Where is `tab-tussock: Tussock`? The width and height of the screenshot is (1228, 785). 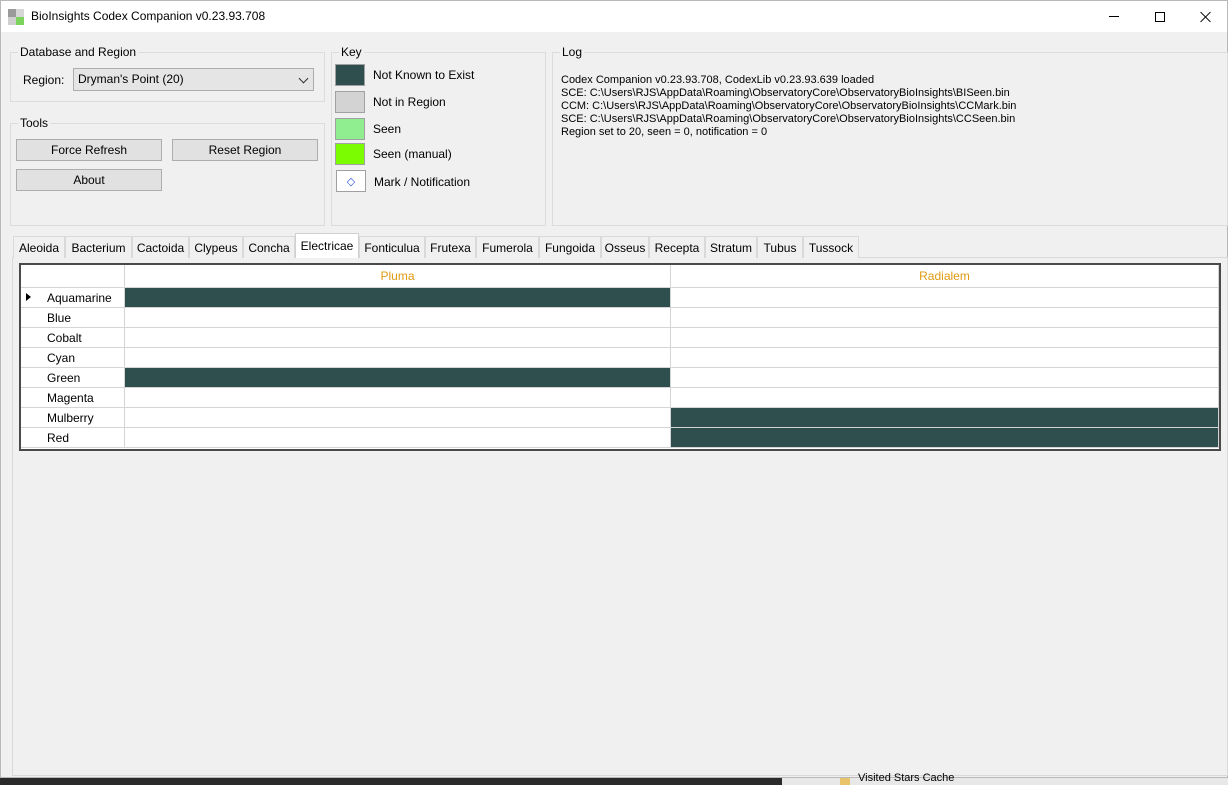
tab-tussock: Tussock is located at coordinates (831, 247).